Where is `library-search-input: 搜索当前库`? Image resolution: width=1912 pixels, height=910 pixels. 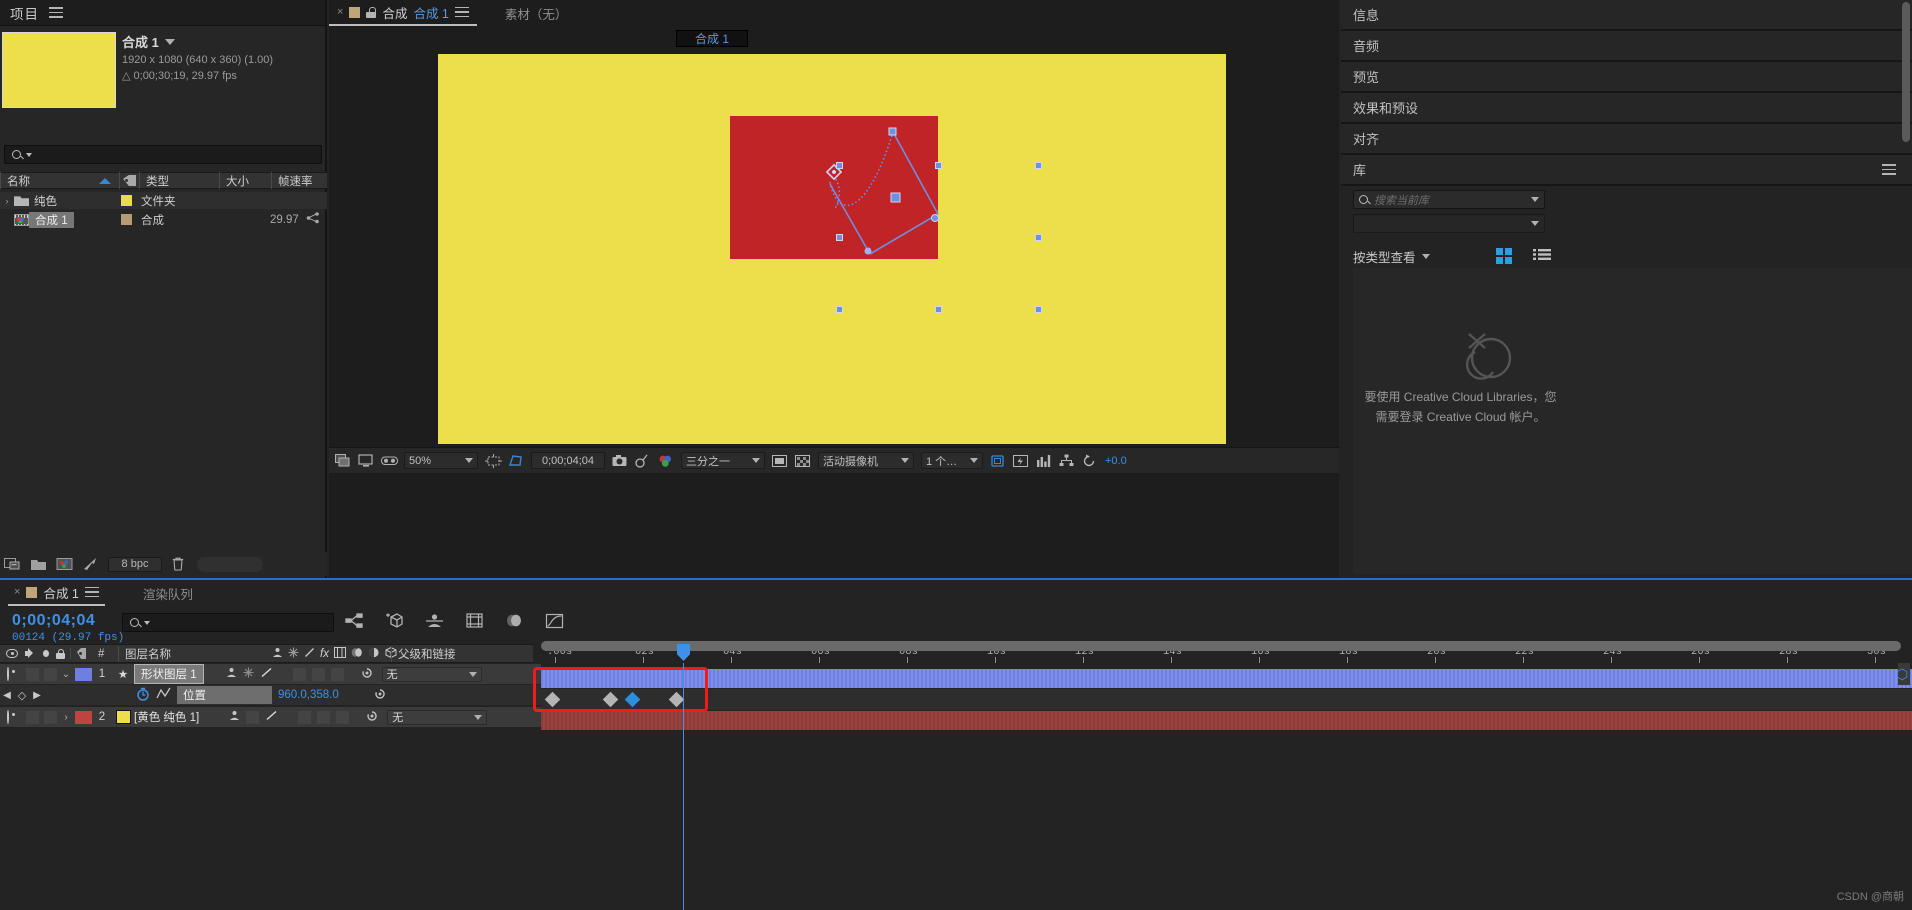
library-search-input: 搜索当前库 is located at coordinates (1449, 199).